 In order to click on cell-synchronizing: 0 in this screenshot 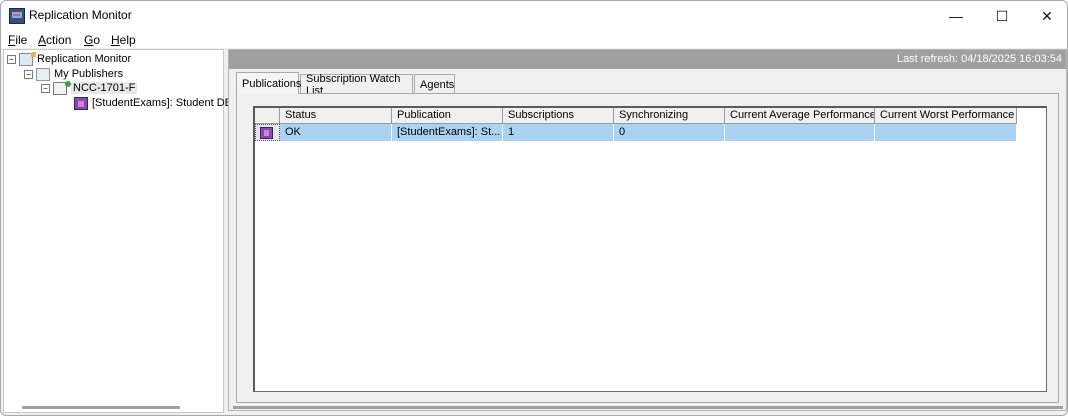, I will do `click(669, 132)`.